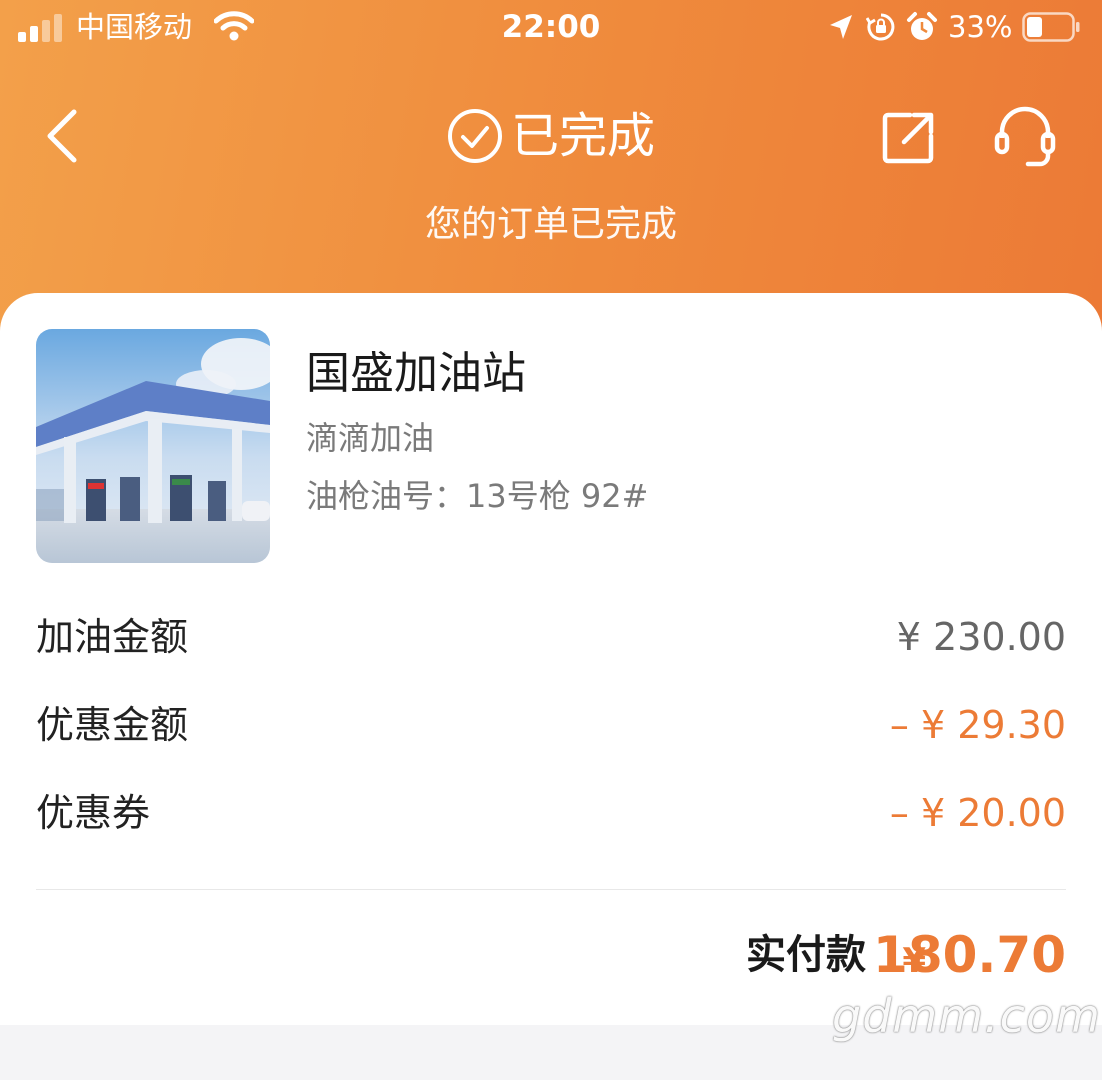  Describe the element at coordinates (551, 889) in the screenshot. I see `divider` at that location.